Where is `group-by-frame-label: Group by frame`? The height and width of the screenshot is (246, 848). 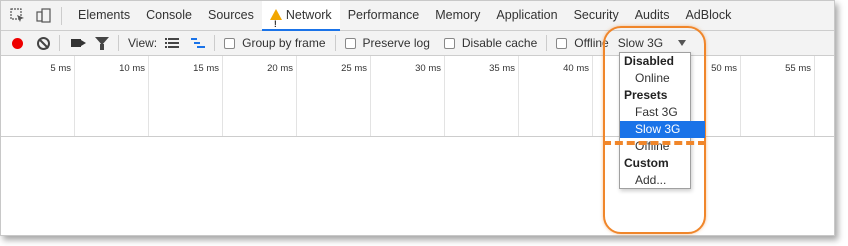 group-by-frame-label: Group by frame is located at coordinates (284, 43).